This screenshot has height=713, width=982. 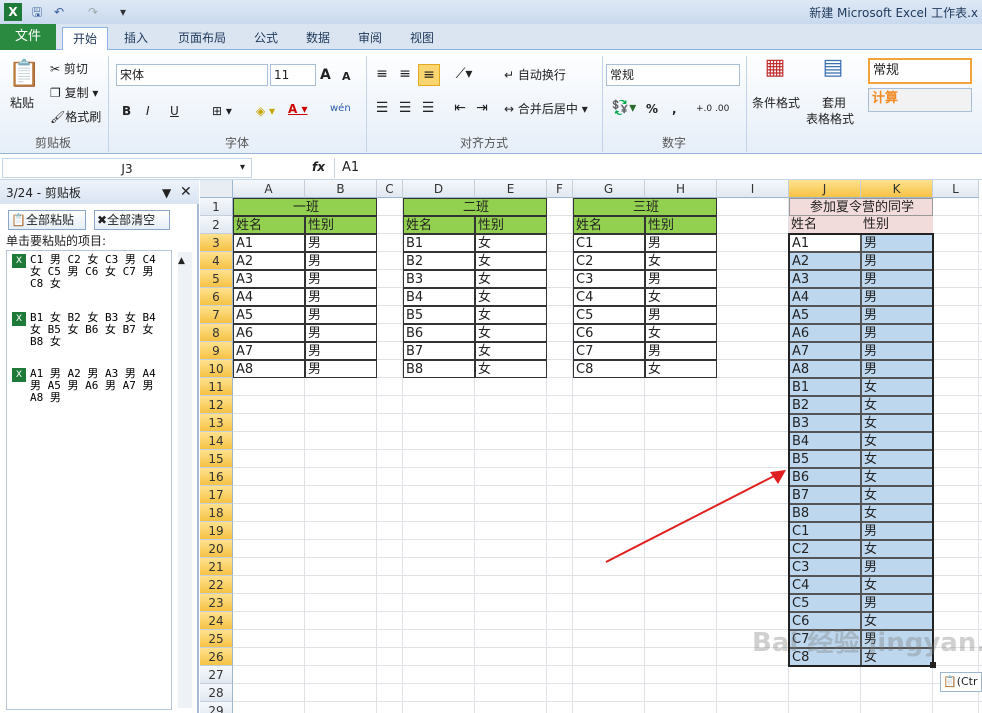 What do you see at coordinates (439, 369) in the screenshot?
I see `name-cell: B8` at bounding box center [439, 369].